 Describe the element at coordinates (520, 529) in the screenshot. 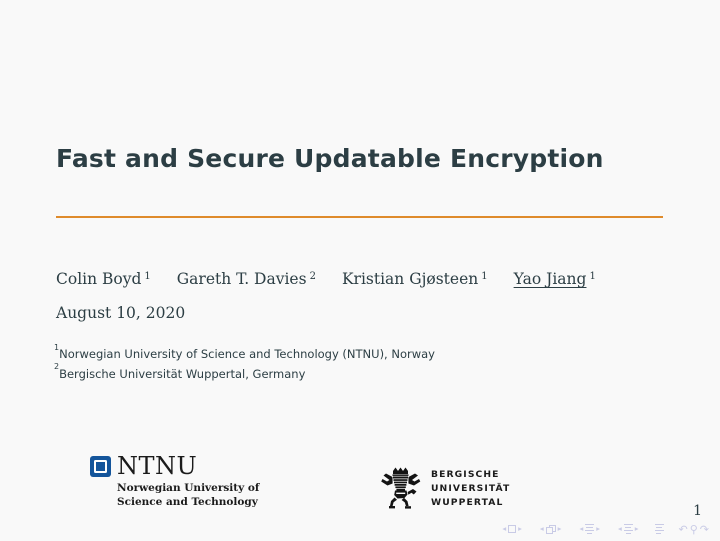

I see `next-slide-icon: ▸` at that location.